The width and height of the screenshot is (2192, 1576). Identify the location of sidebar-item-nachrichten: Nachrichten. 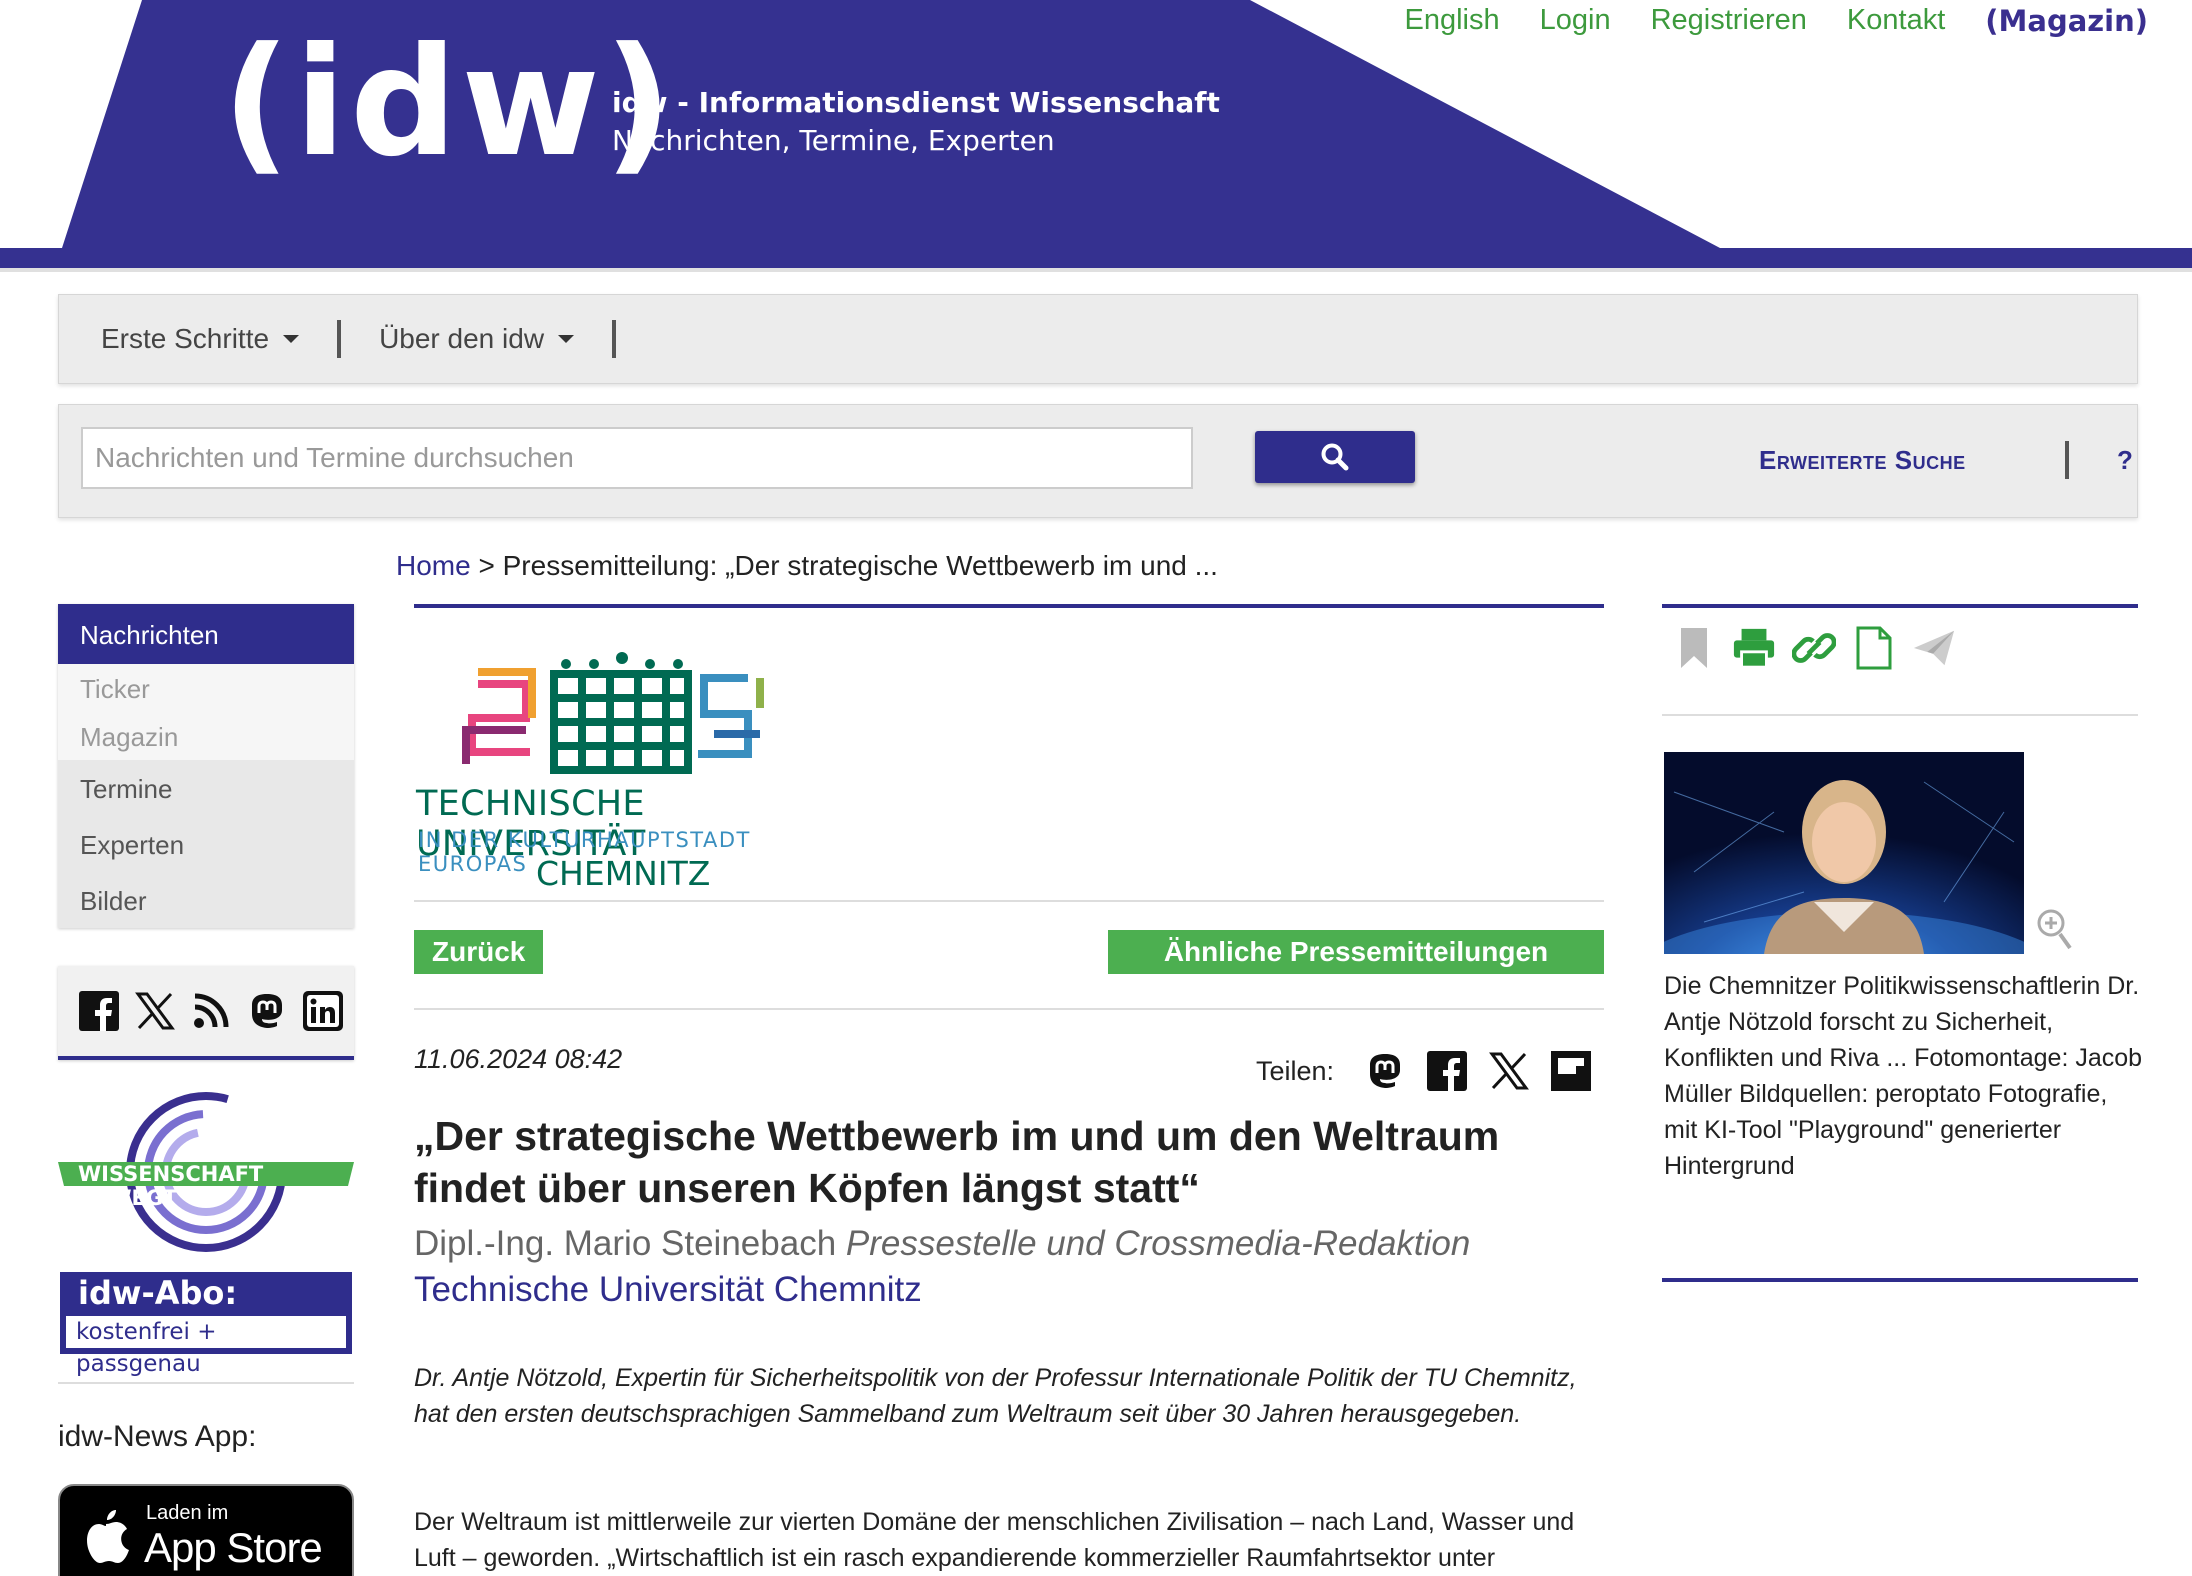
(206, 634).